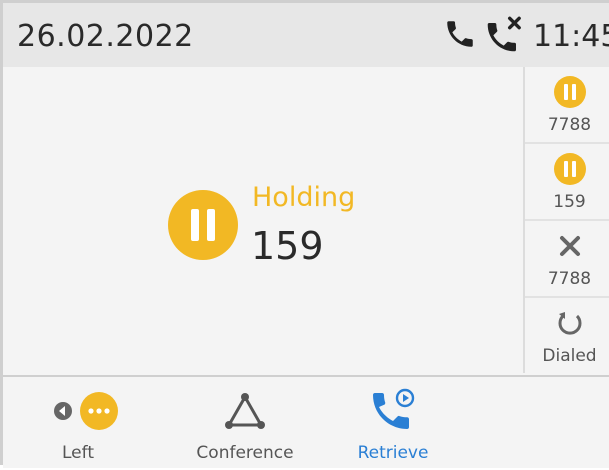 The width and height of the screenshot is (609, 470). Describe the element at coordinates (460, 34) in the screenshot. I see `phone-icon` at that location.